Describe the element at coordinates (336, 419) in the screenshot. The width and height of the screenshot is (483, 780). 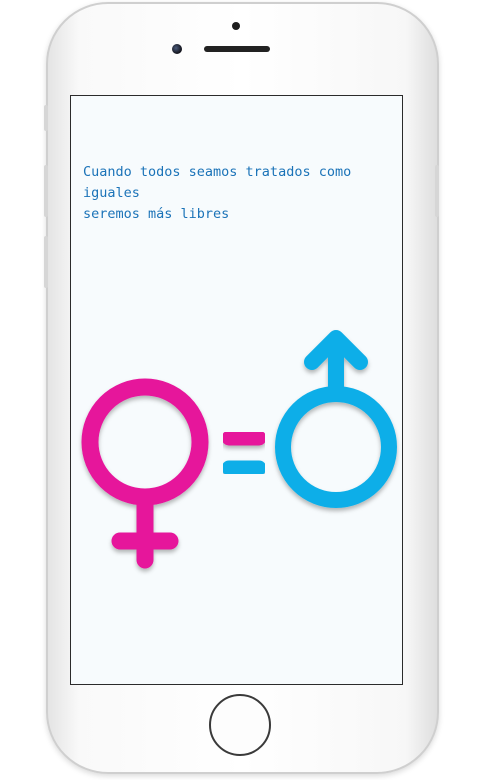
I see `male-symbol-icon` at that location.